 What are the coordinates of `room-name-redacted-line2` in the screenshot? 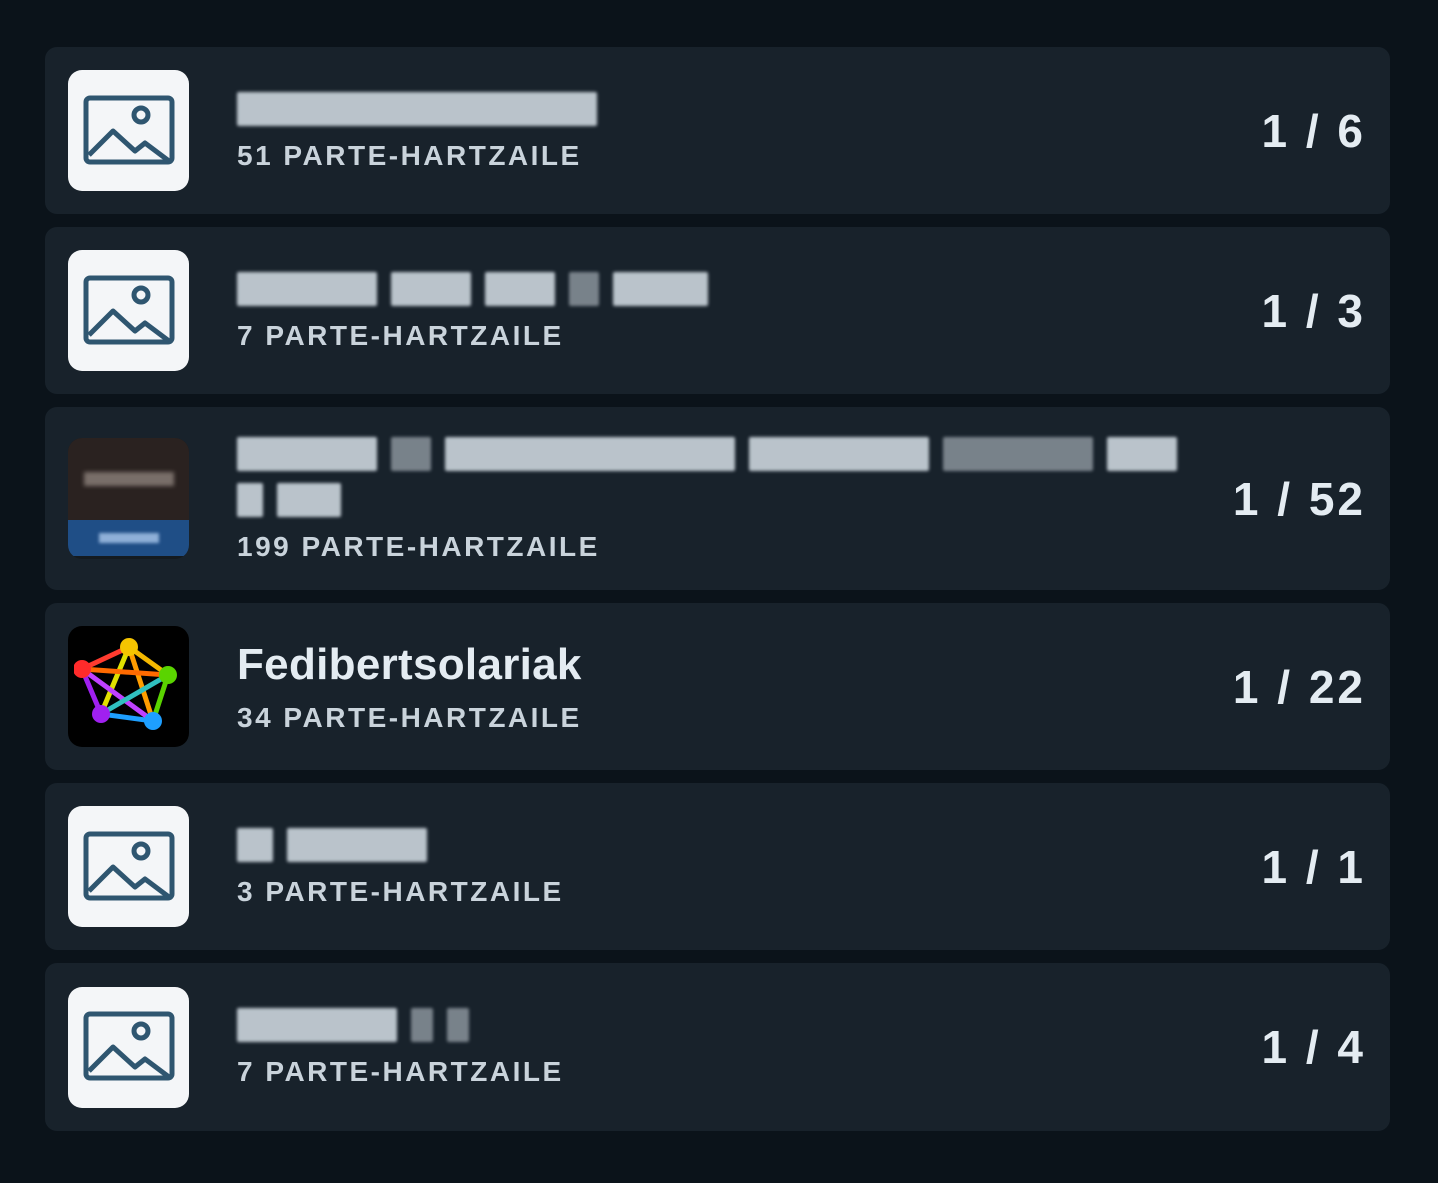 It's located at (735, 500).